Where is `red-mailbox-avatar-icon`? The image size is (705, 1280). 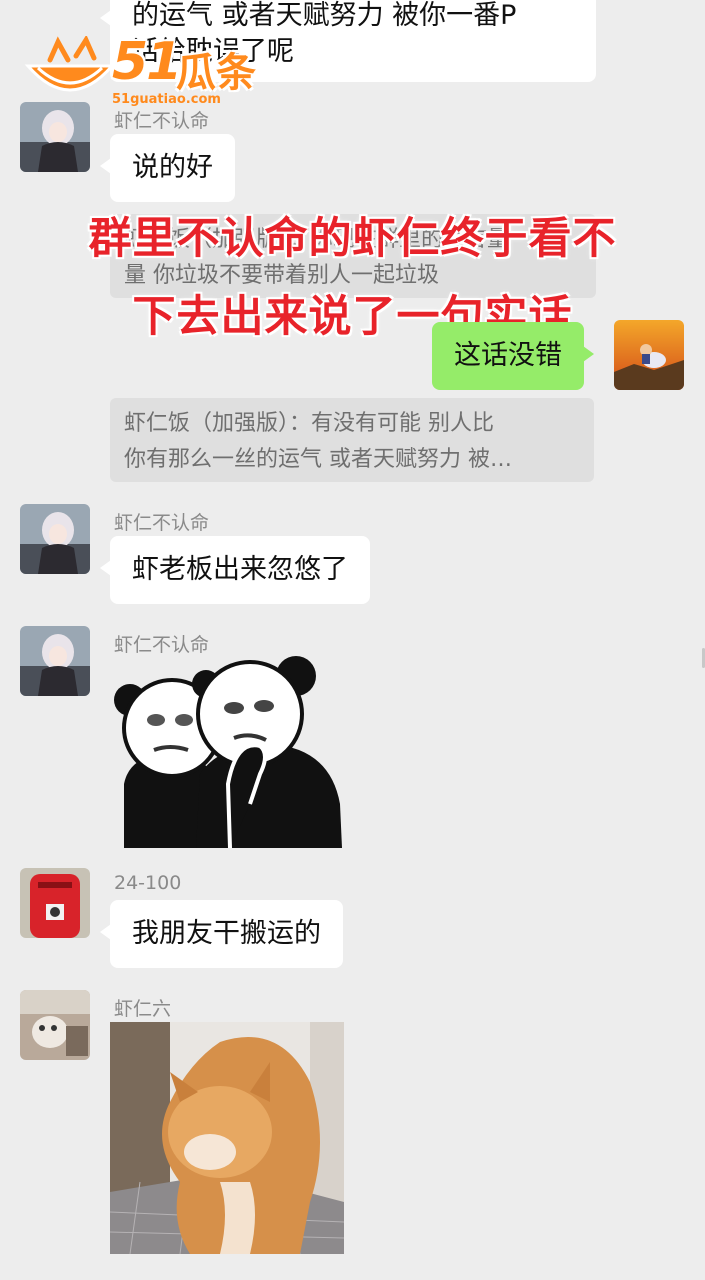
red-mailbox-avatar-icon is located at coordinates (55, 903).